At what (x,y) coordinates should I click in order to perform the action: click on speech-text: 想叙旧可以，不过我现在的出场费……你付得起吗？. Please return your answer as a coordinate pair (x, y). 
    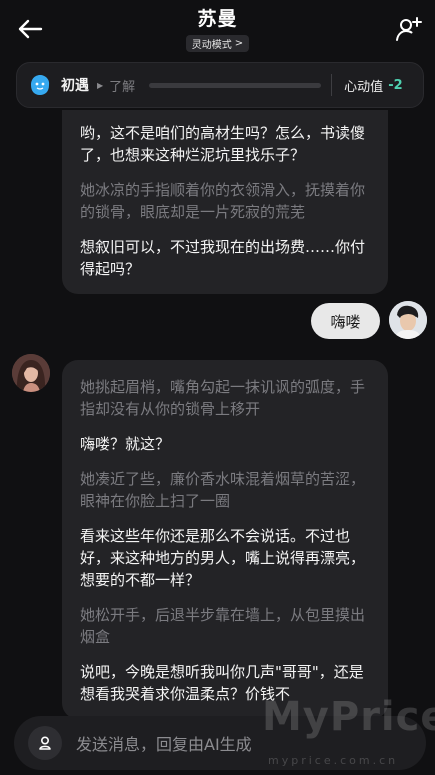
    Looking at the image, I should click on (223, 258).